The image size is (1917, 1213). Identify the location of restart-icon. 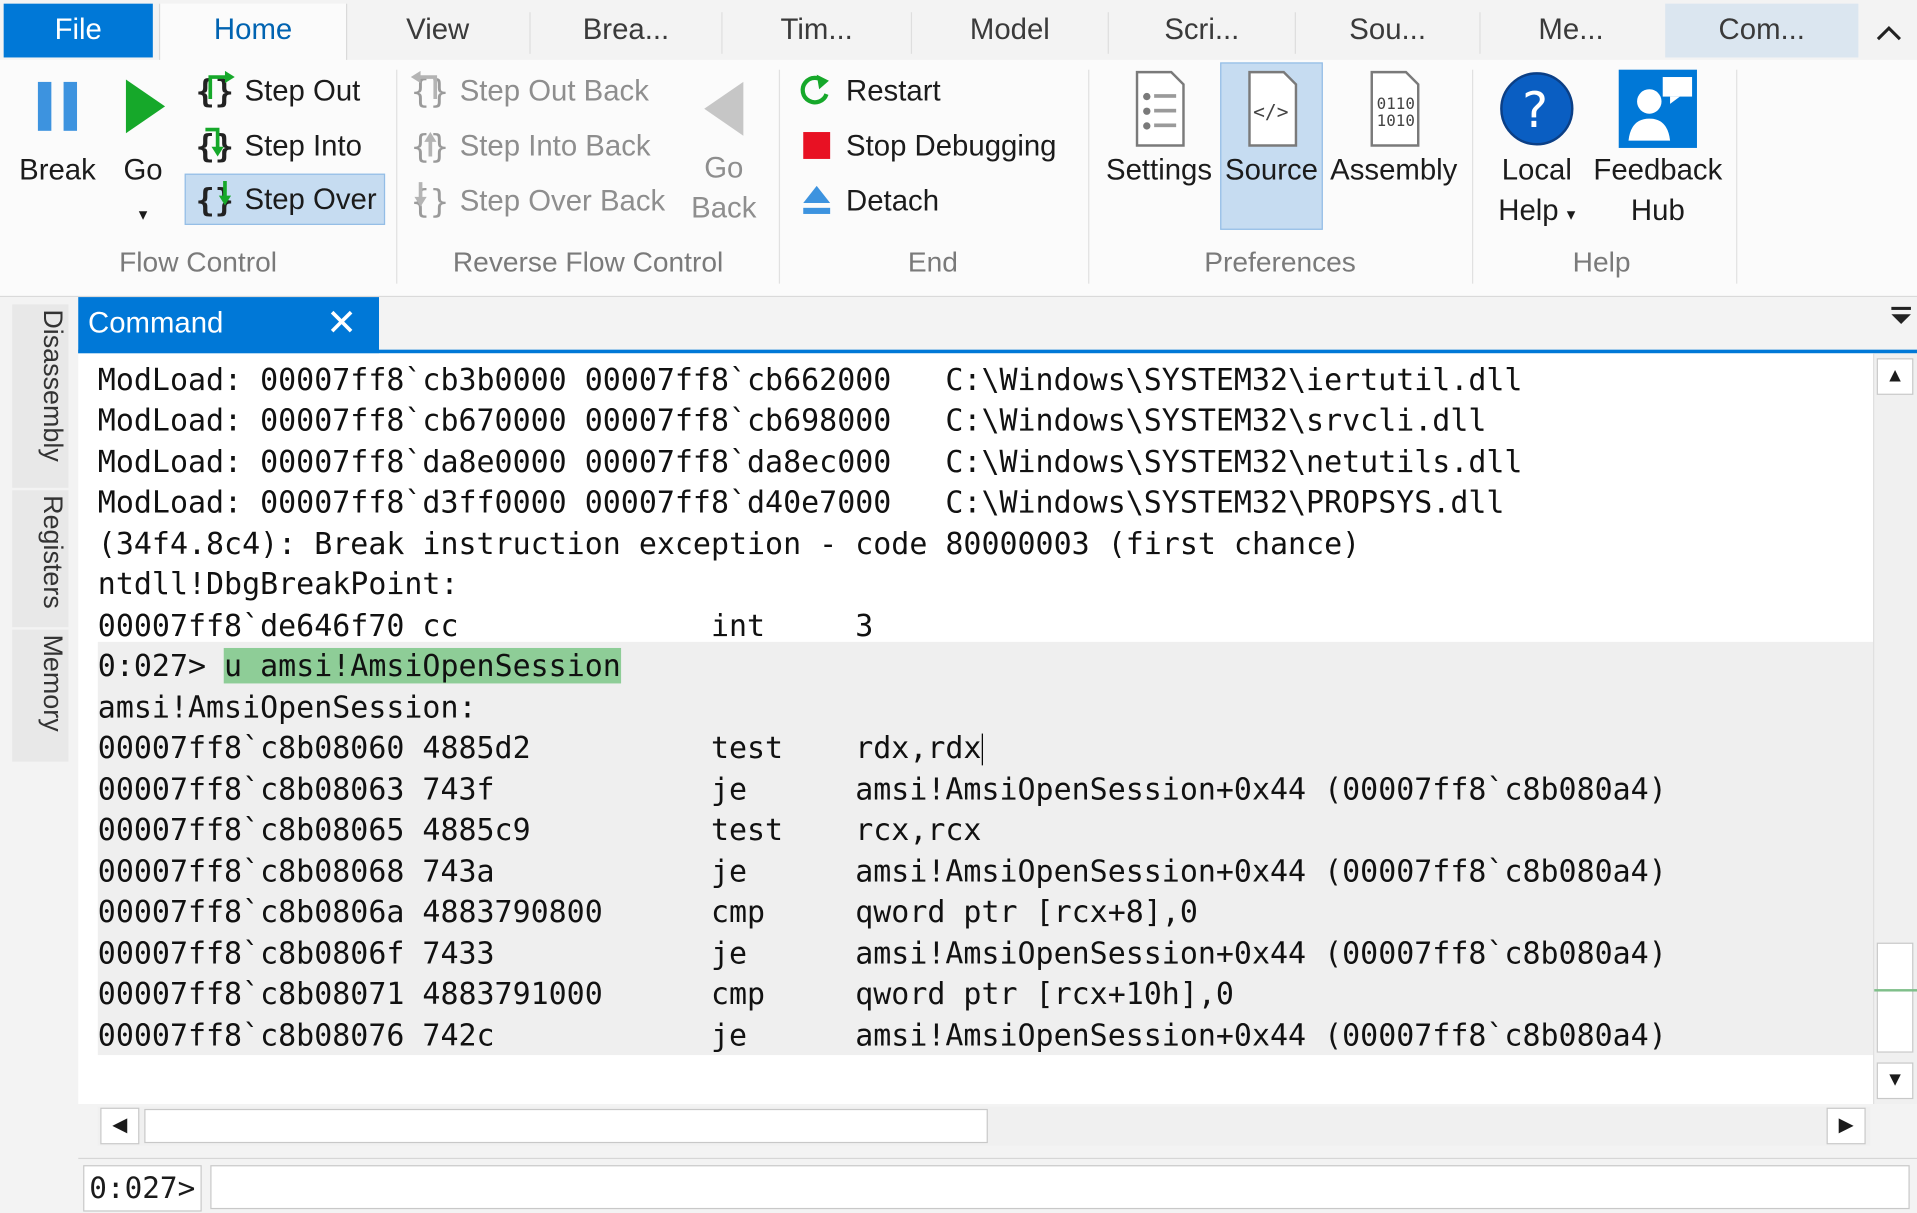
(814, 89).